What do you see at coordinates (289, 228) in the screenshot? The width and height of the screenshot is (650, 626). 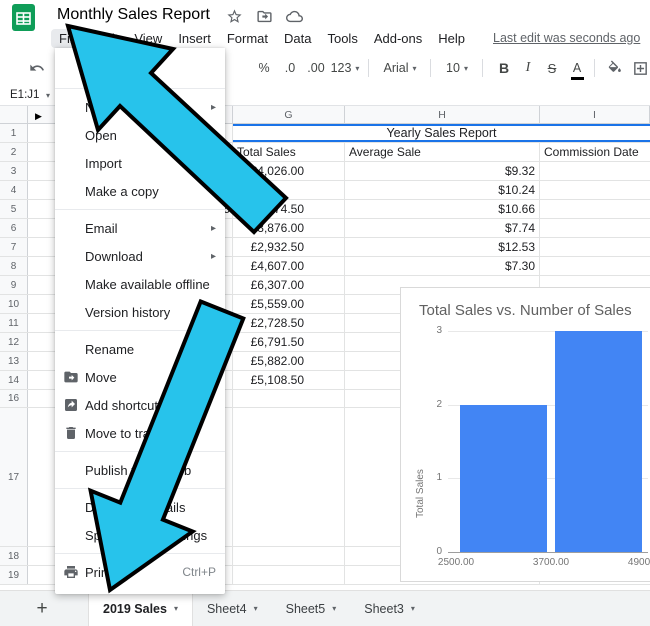 I see `cell-g6: £3,876.00` at bounding box center [289, 228].